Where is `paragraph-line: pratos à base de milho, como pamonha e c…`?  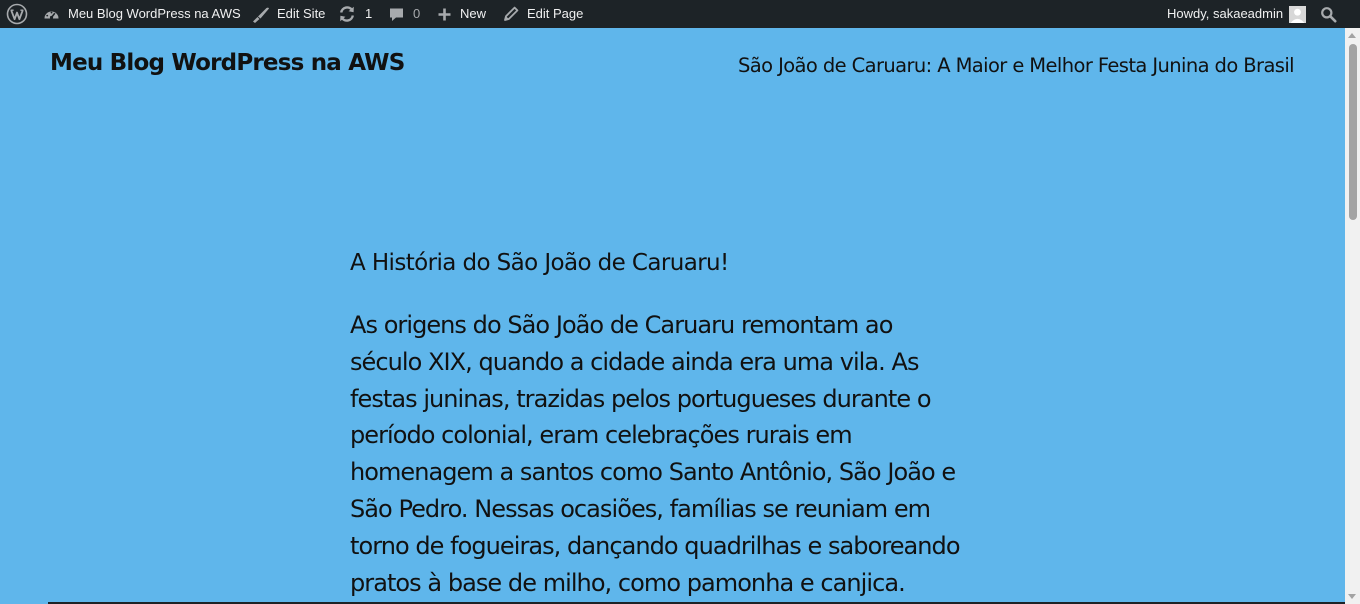 paragraph-line: pratos à base de milho, como pamonha e c… is located at coordinates (628, 582).